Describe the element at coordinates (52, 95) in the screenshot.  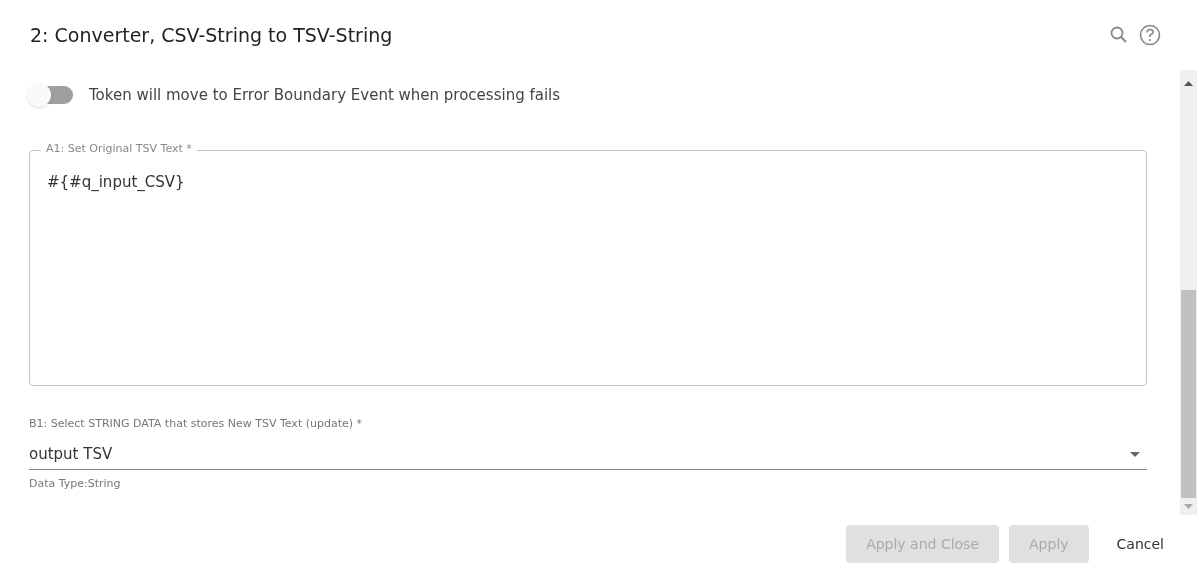
I see `toggle-switch` at that location.